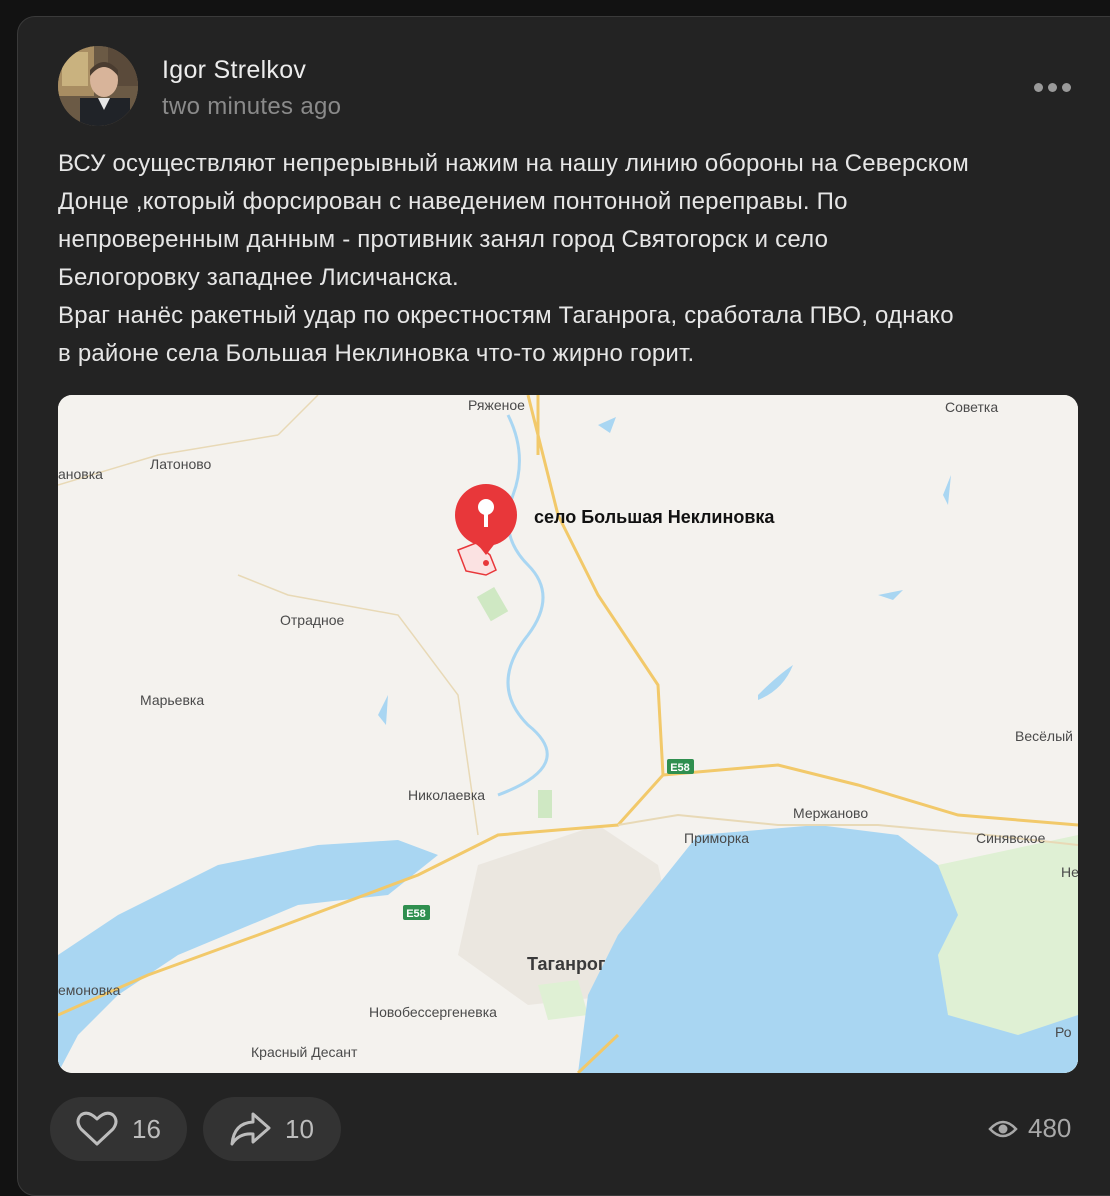 The width and height of the screenshot is (1110, 1196). Describe the element at coordinates (172, 700) in the screenshot. I see `map-label: Марьевка` at that location.